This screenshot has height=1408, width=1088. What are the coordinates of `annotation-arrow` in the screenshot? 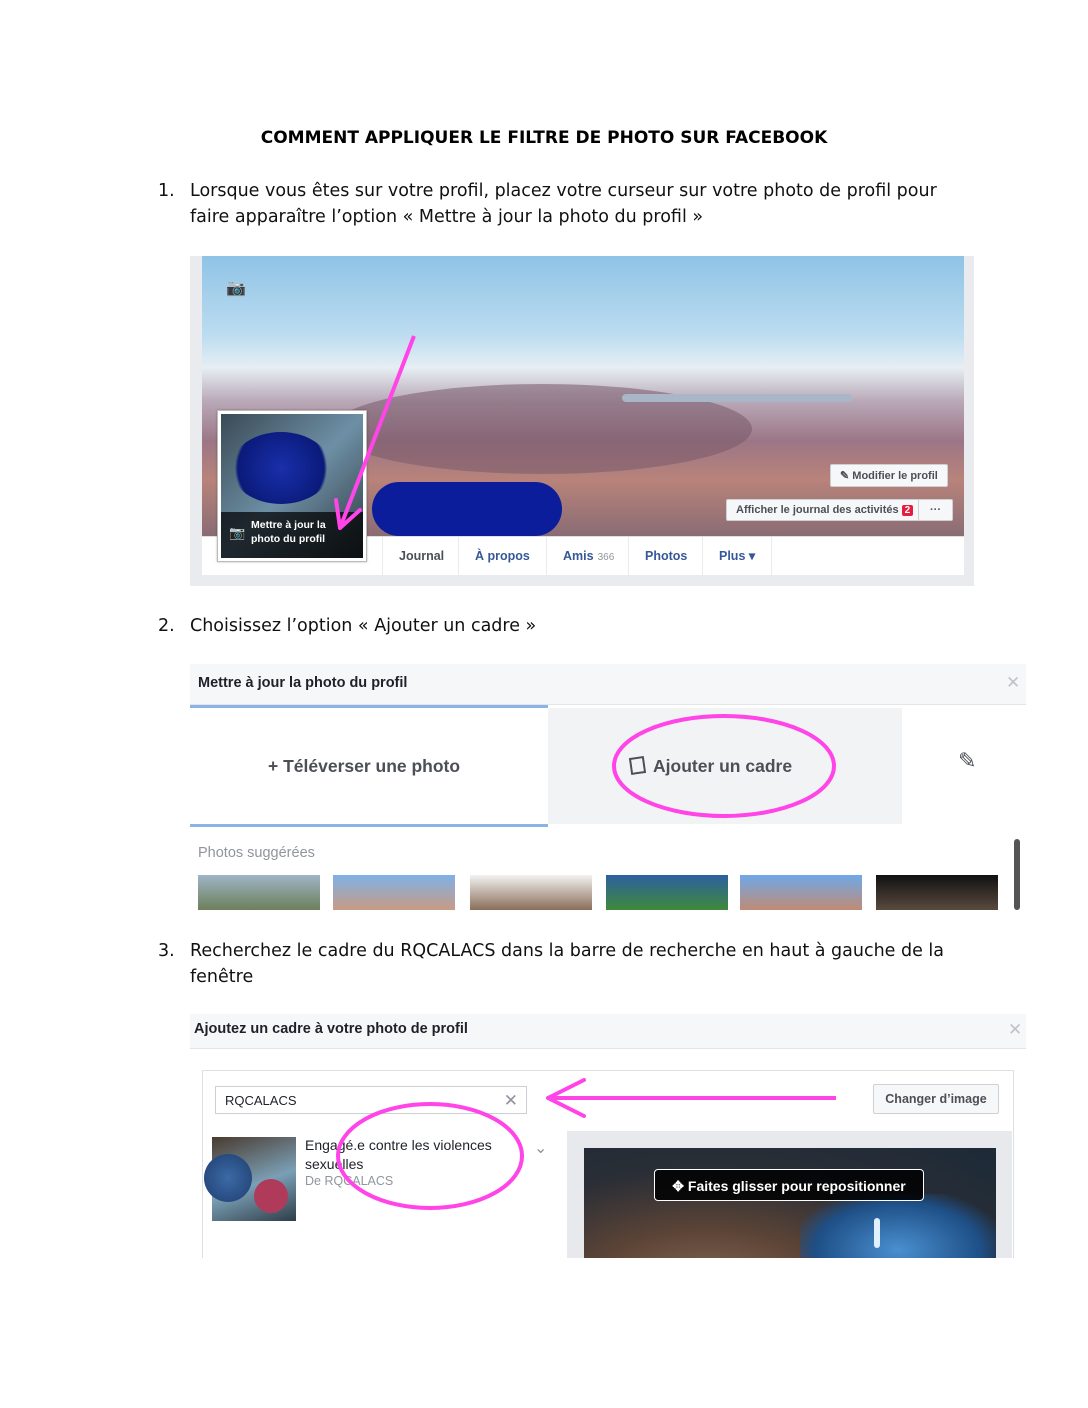 It's located at (375, 432).